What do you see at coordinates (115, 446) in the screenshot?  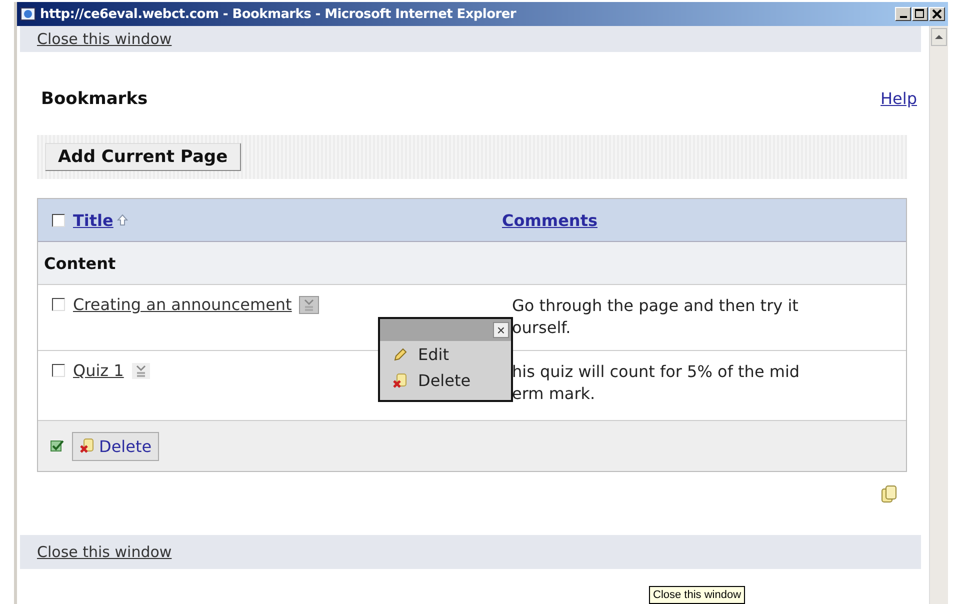 I see `delete-button: Delete` at bounding box center [115, 446].